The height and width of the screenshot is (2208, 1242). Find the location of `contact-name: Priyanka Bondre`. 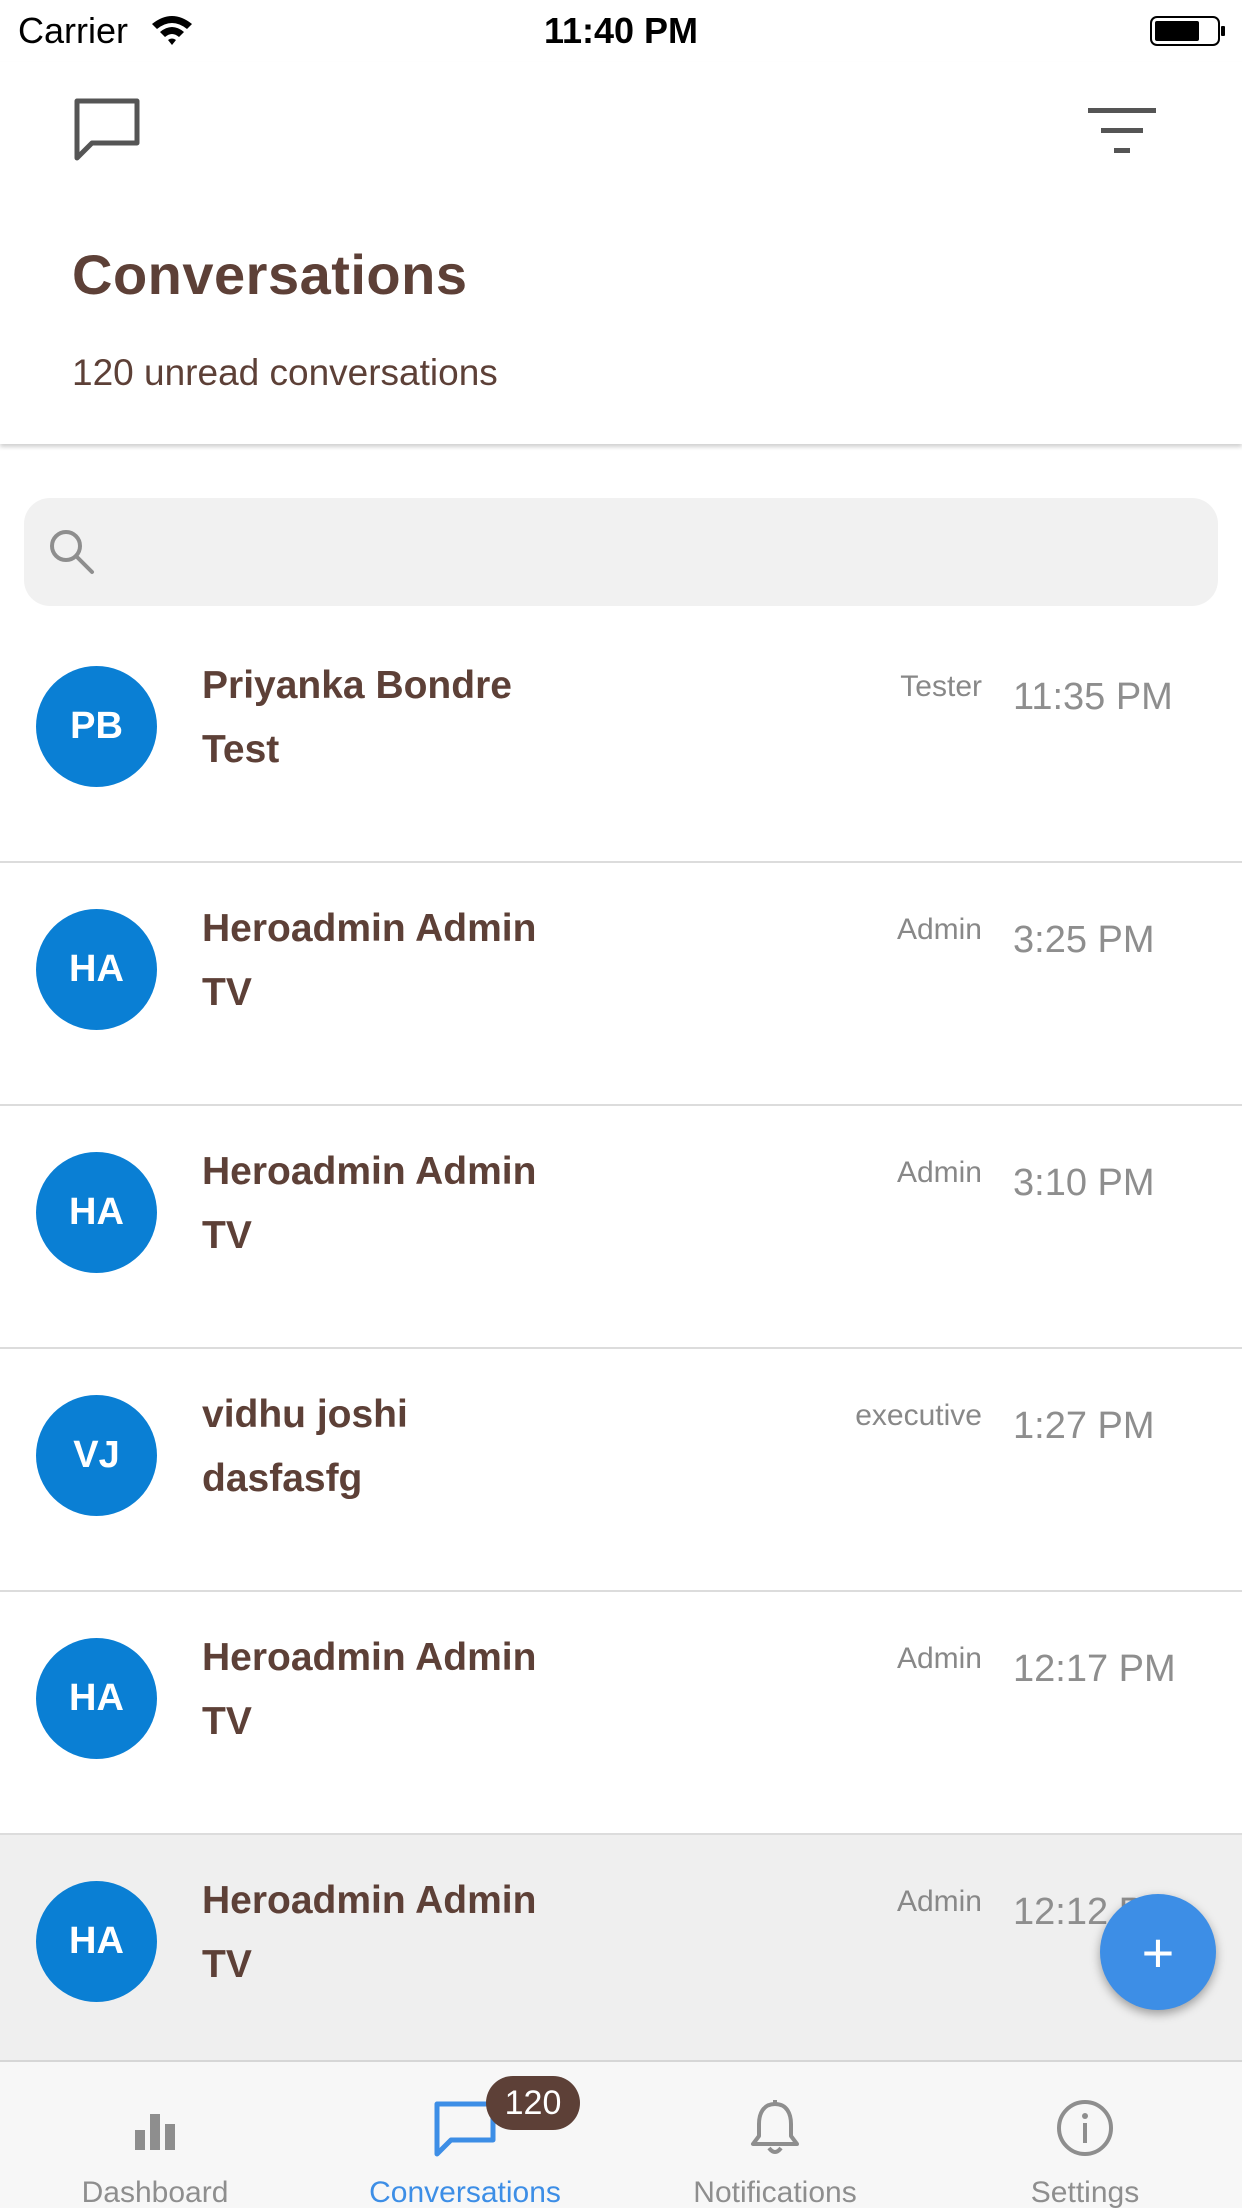

contact-name: Priyanka Bondre is located at coordinates (357, 685).